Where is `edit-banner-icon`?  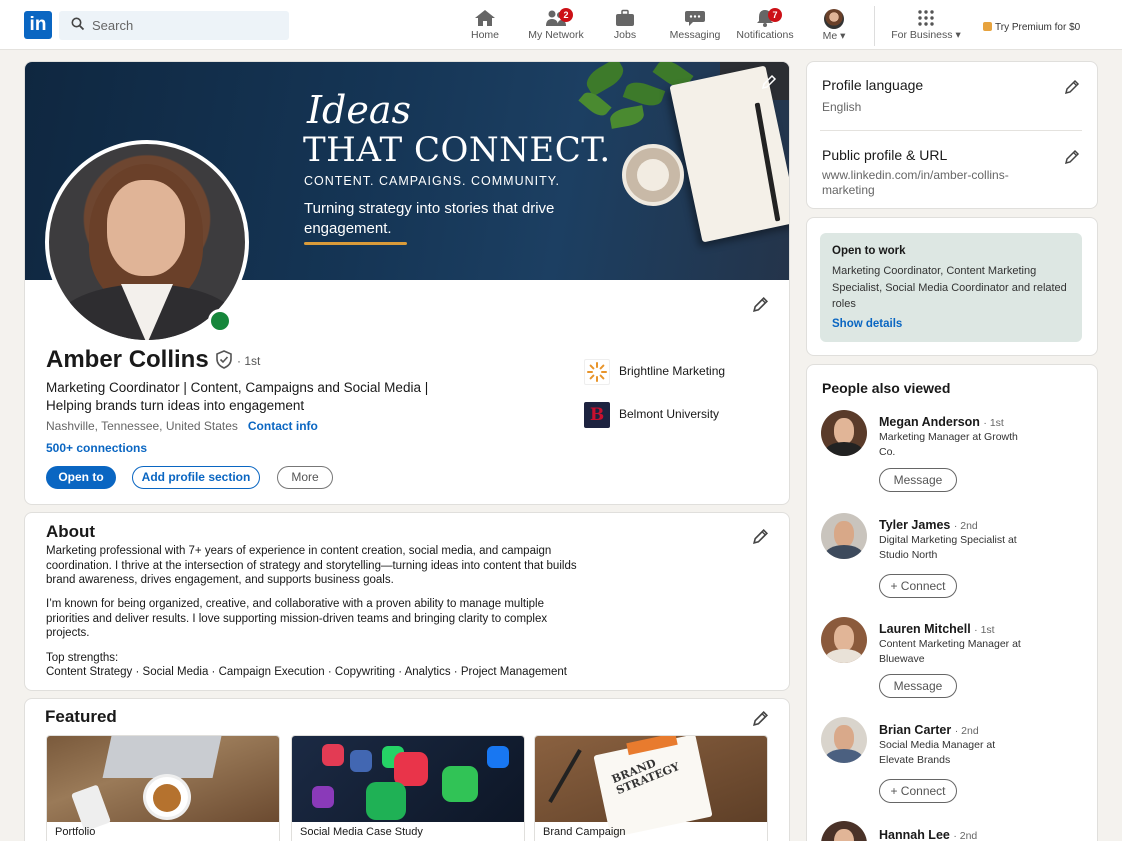 edit-banner-icon is located at coordinates (769, 82).